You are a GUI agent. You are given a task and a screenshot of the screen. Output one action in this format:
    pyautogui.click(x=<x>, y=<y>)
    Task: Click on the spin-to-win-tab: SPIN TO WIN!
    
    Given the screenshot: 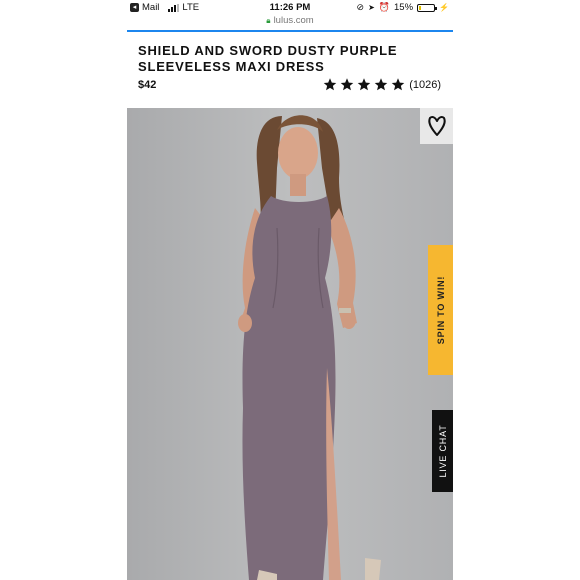 What is the action you would take?
    pyautogui.click(x=440, y=310)
    